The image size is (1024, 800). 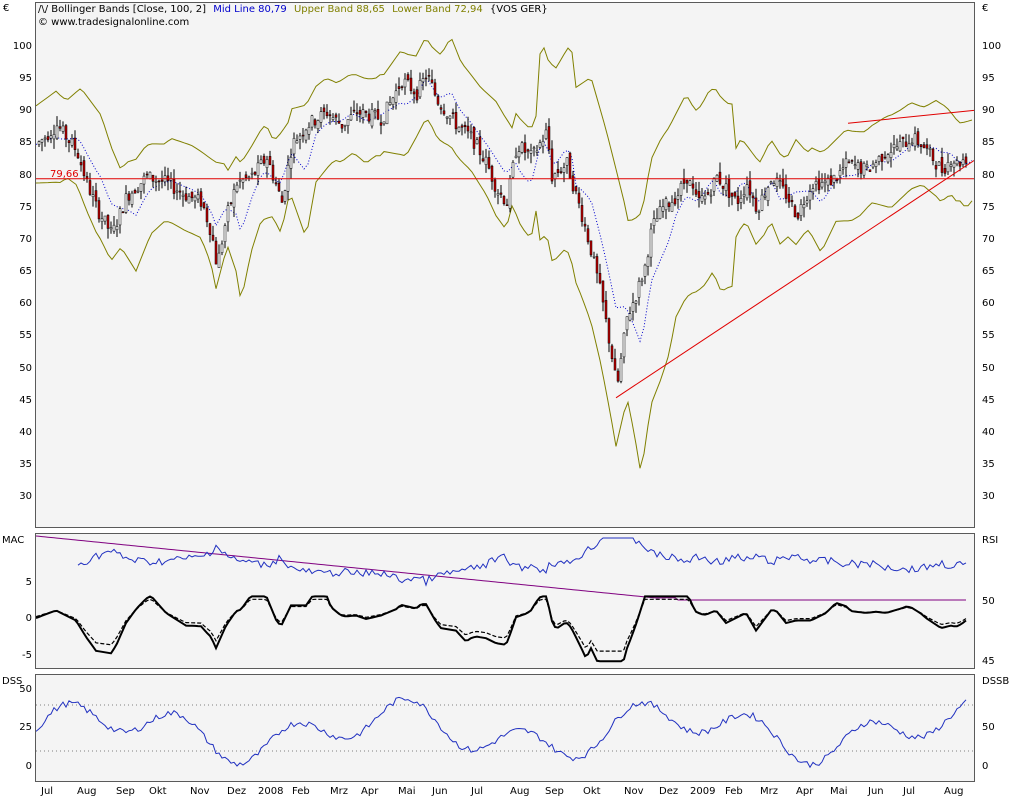 I want to click on dss-tick: 0, so click(x=28, y=766).